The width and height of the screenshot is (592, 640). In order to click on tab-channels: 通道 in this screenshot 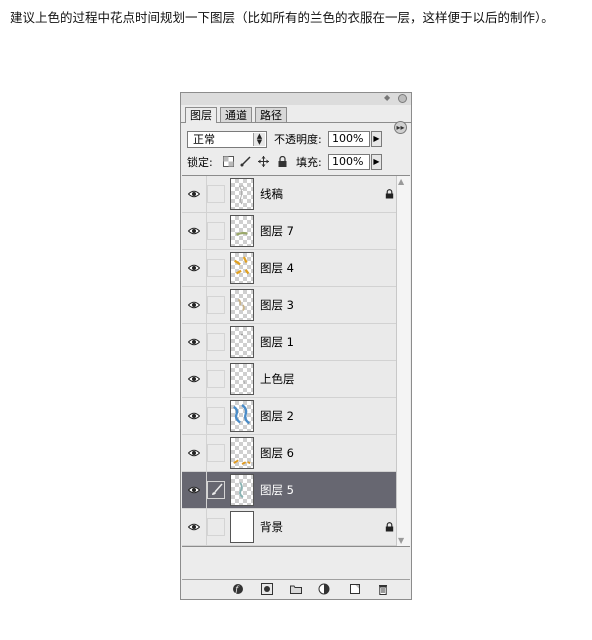, I will do `click(236, 114)`.